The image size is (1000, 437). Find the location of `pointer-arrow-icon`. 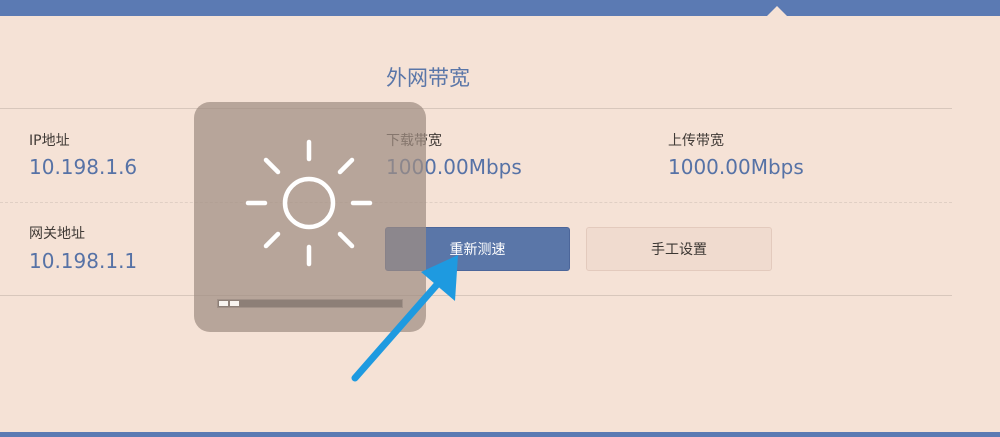

pointer-arrow-icon is located at coordinates (404, 318).